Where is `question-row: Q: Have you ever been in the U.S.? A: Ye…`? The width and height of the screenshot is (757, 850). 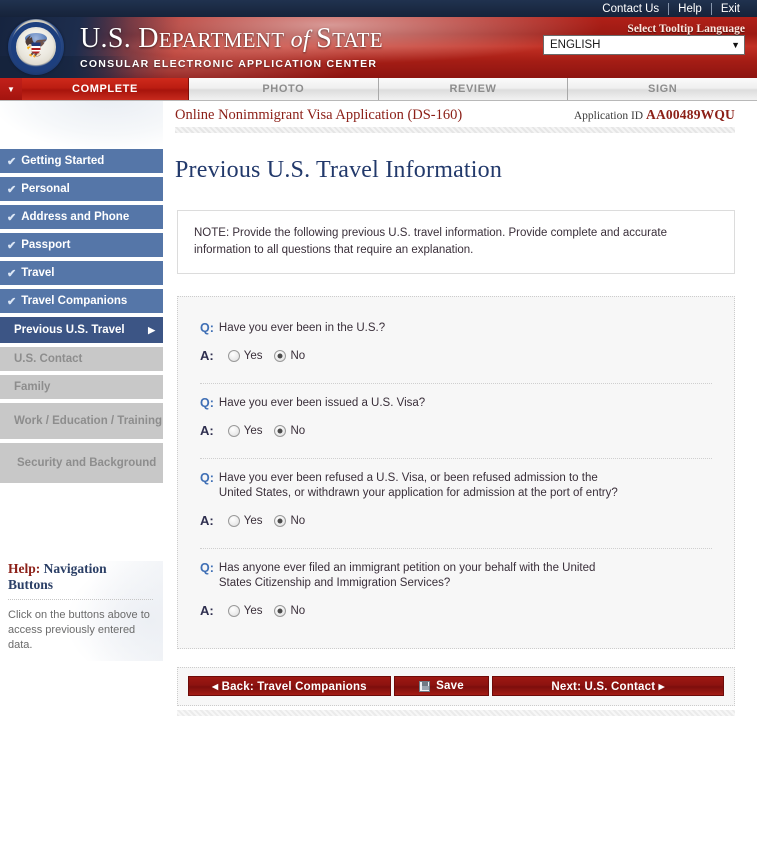
question-row: Q: Have you ever been in the U.S.? A: Ye… is located at coordinates (456, 343).